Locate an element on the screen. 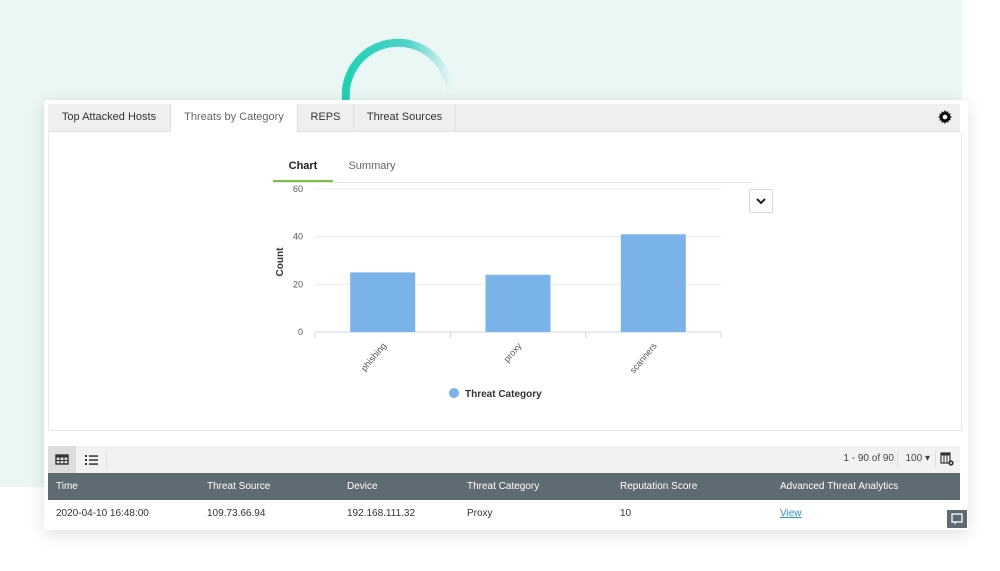 The height and width of the screenshot is (571, 1000). cell-threat-category: Proxy is located at coordinates (480, 513).